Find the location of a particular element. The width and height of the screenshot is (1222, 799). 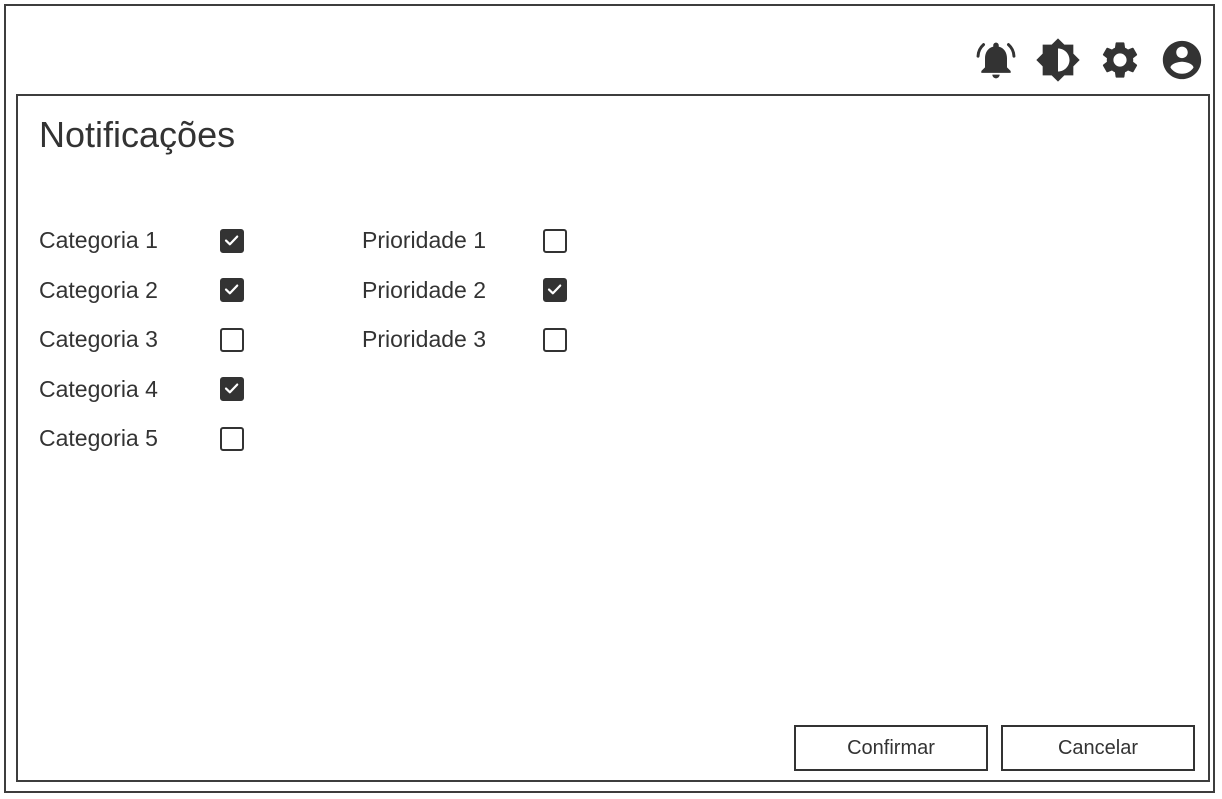

category-row: Categoria 2 is located at coordinates (141, 291).